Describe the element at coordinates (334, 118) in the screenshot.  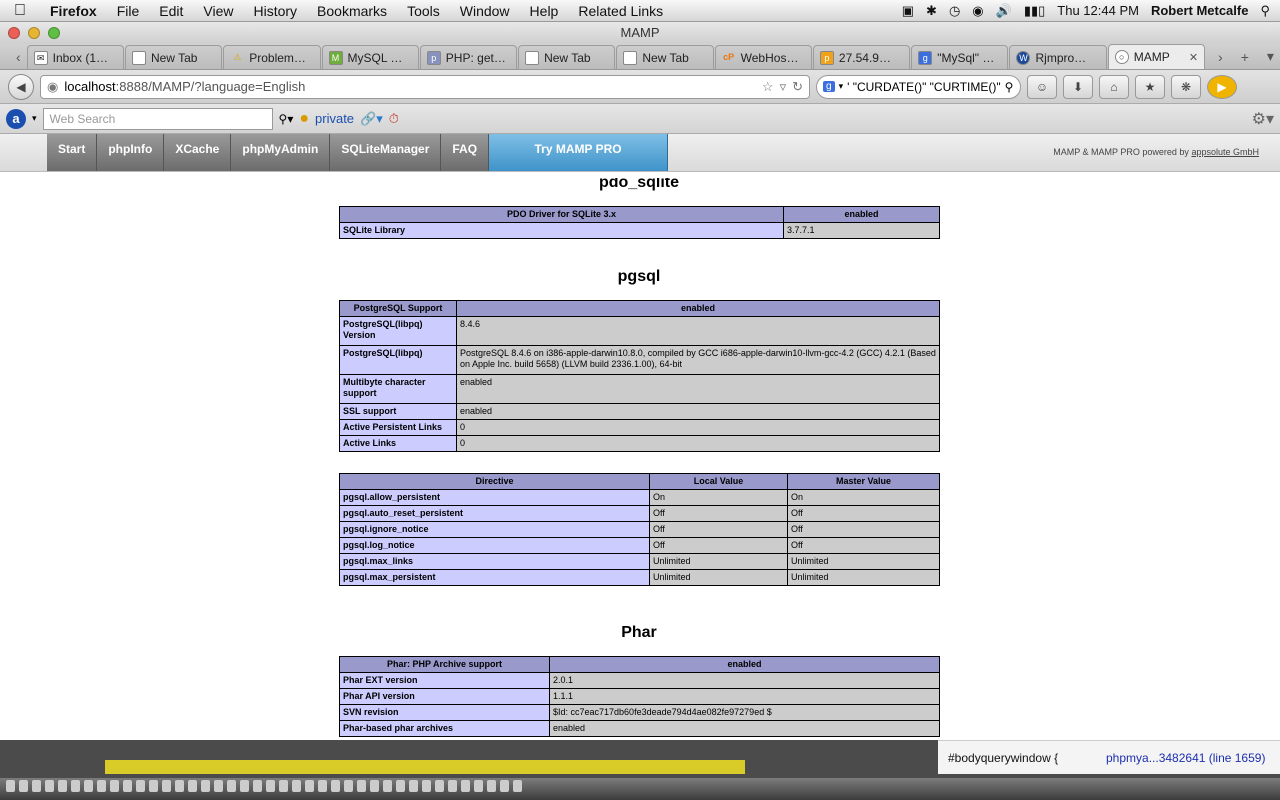
I see `private-link: private` at that location.